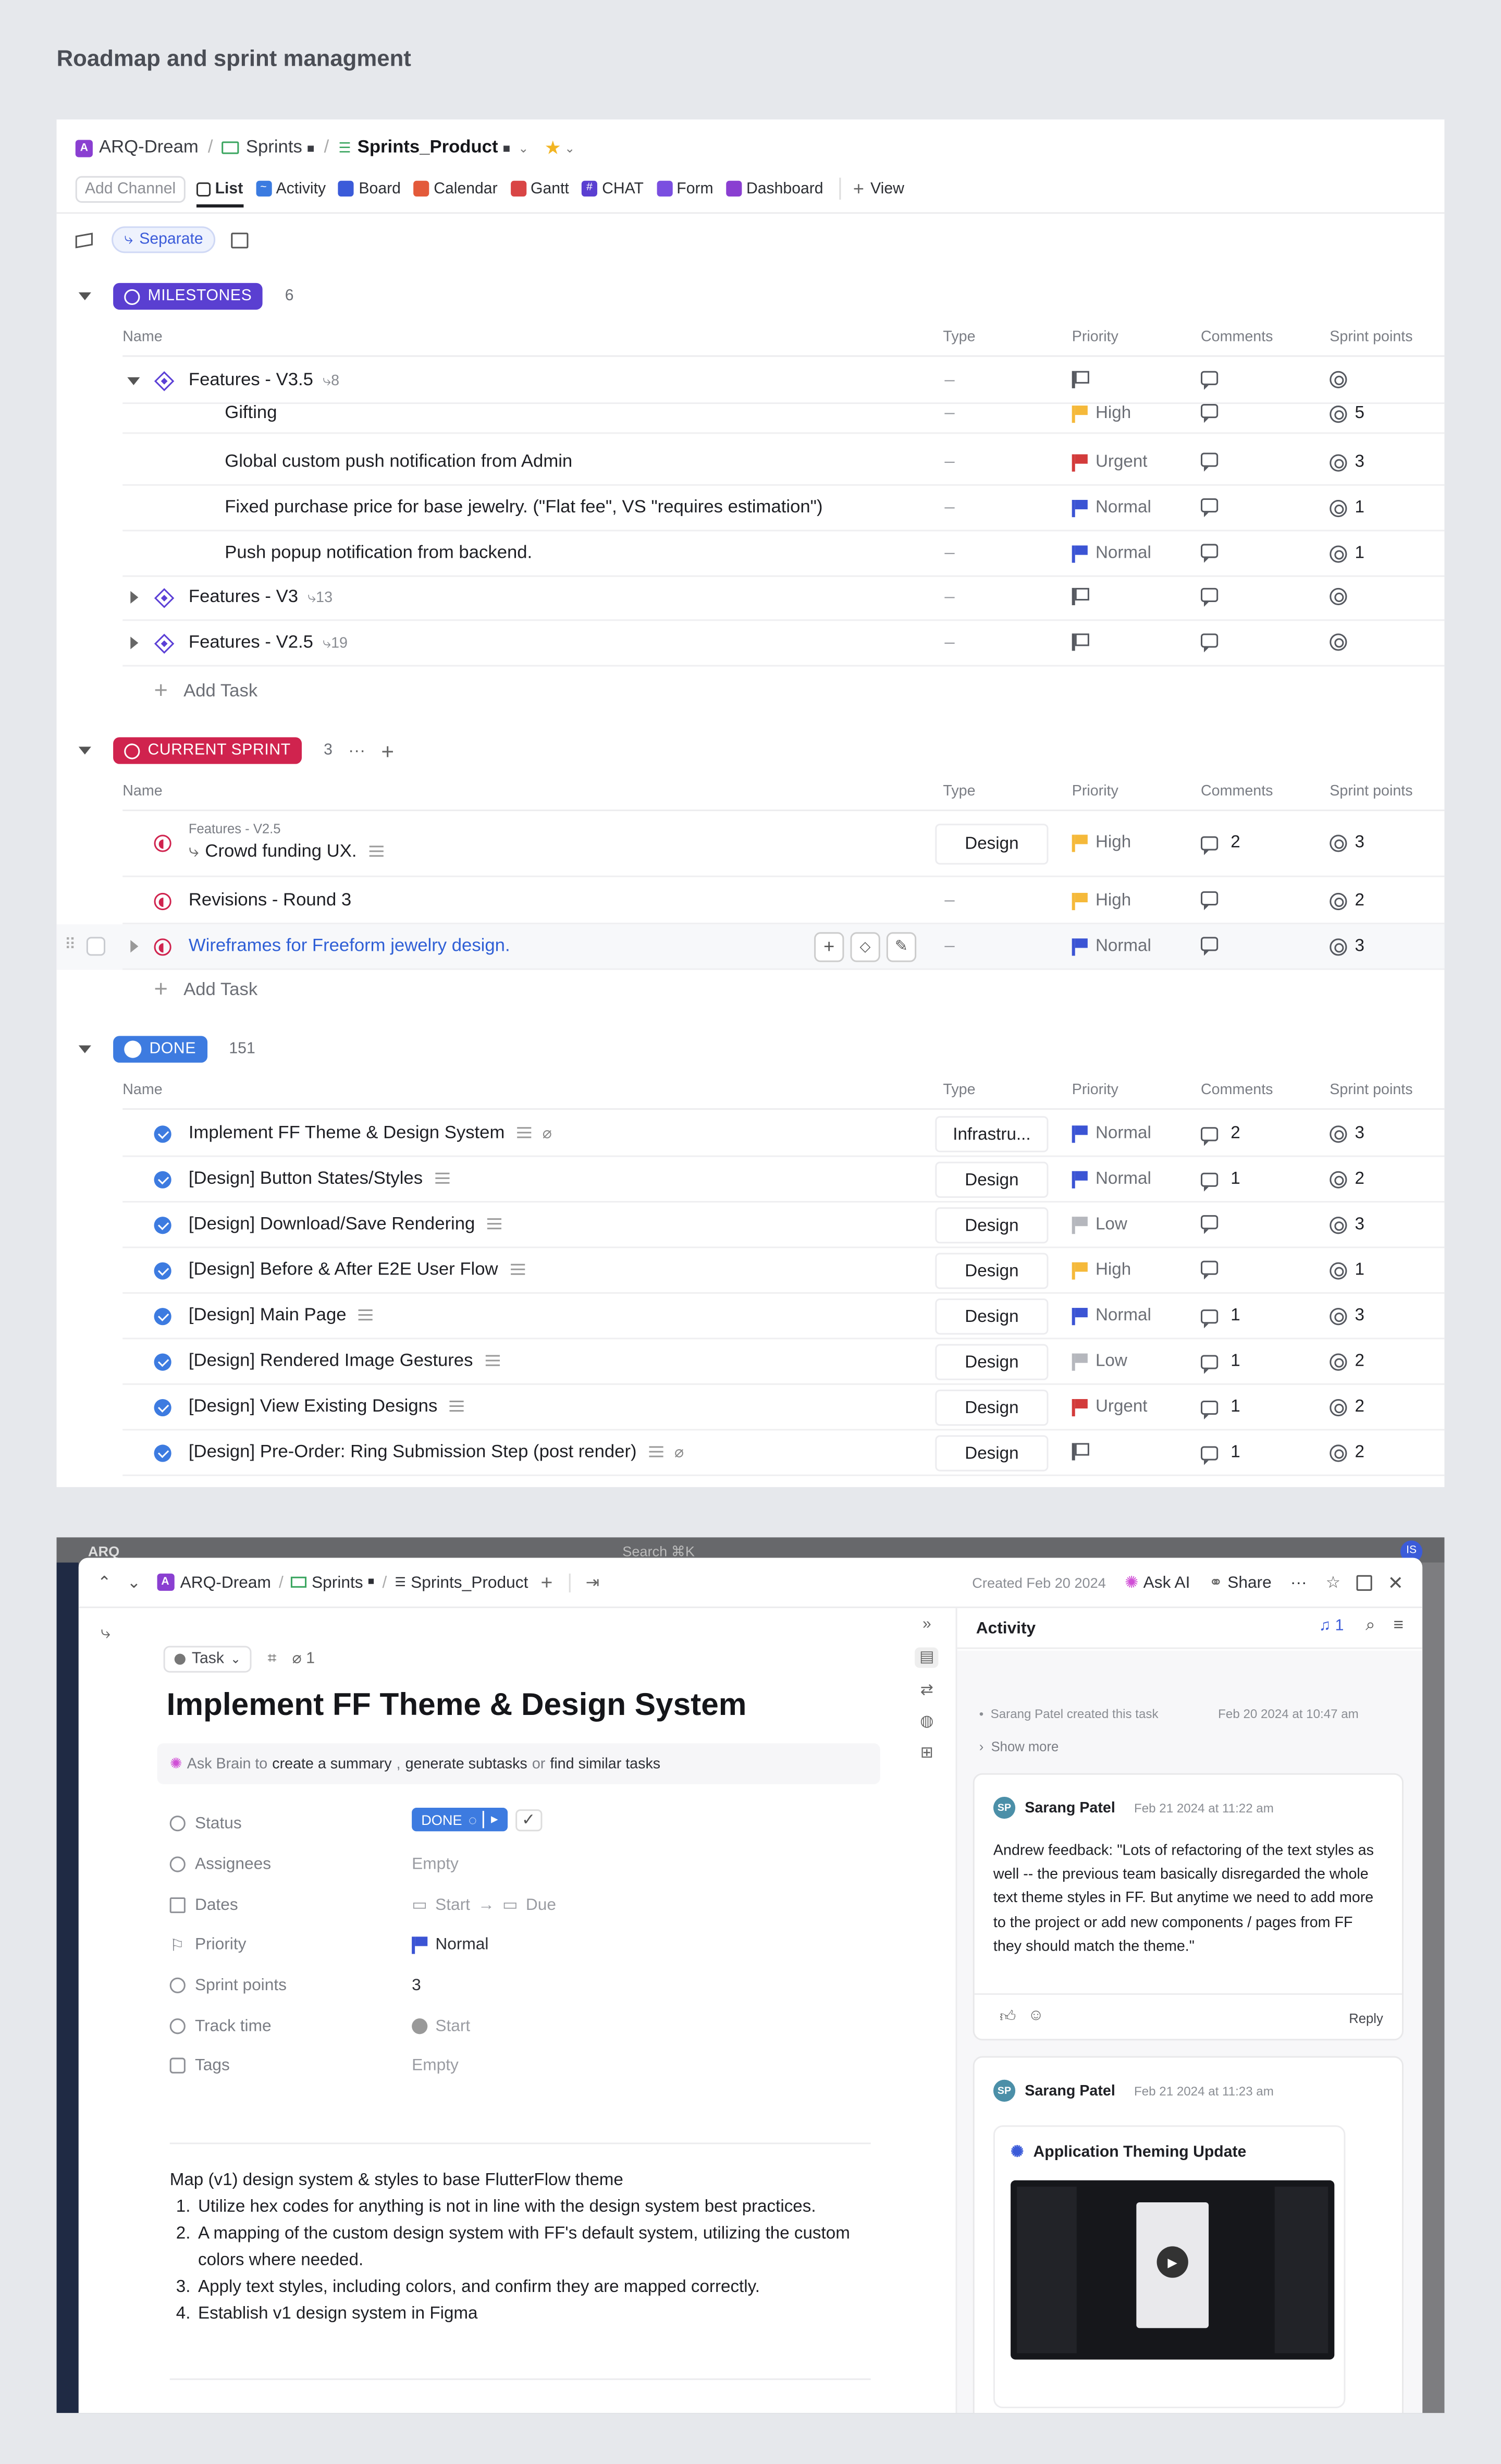  I want to click on next-status-arrow-icon: ▸, so click(490, 1820).